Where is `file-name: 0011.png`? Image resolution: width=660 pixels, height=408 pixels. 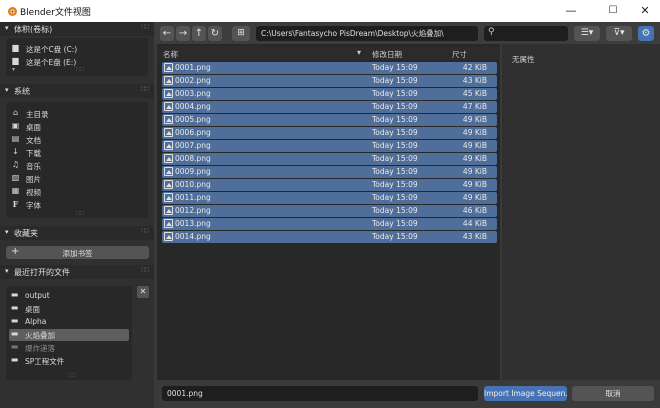
file-name: 0011.png is located at coordinates (193, 197).